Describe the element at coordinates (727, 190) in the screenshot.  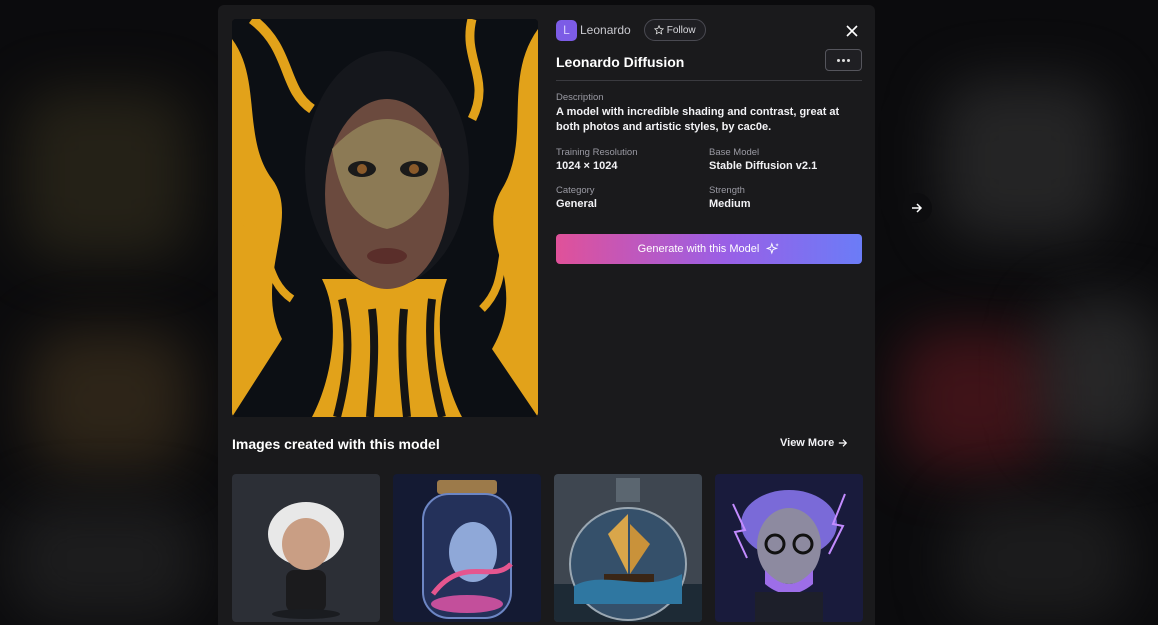
I see `strength-label: Strength` at that location.